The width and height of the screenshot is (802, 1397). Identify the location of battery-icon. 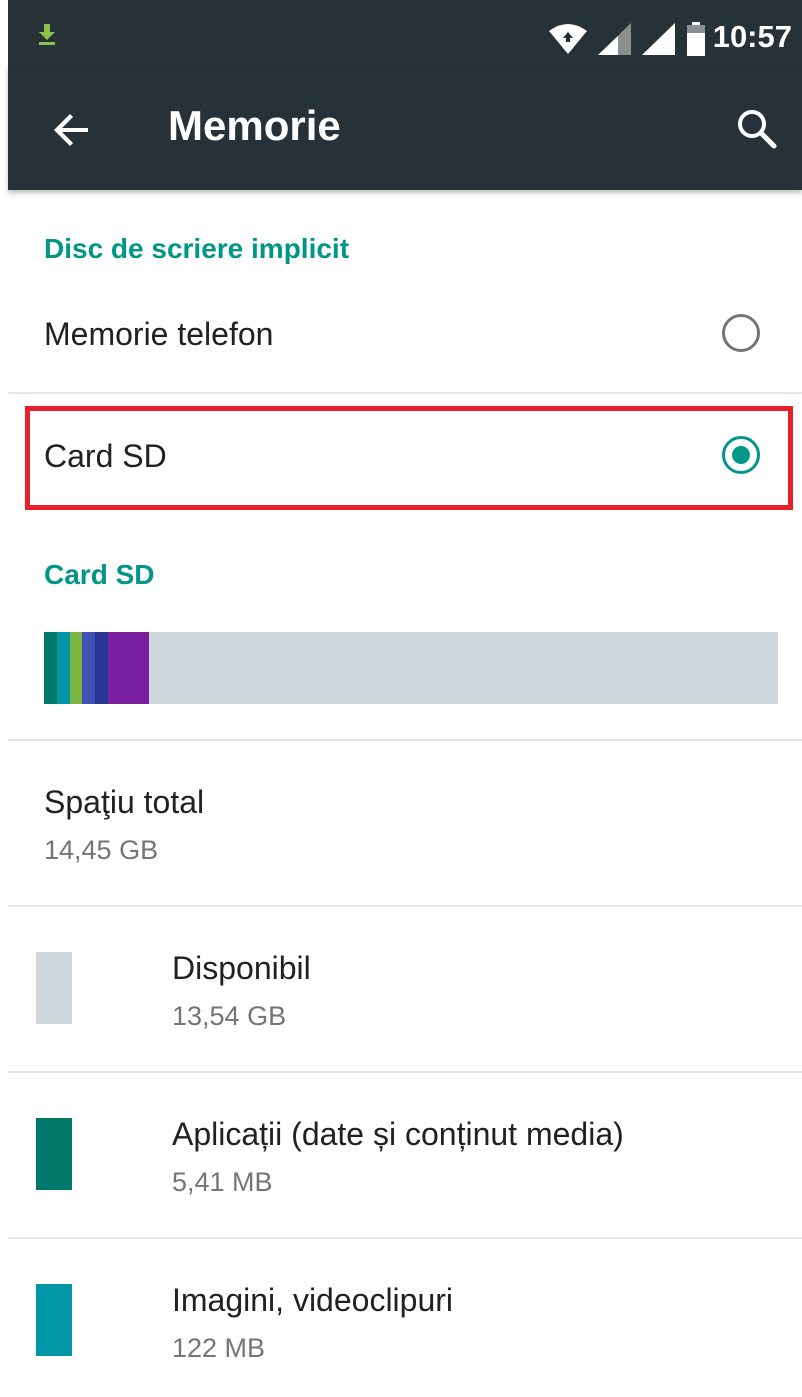
(696, 39).